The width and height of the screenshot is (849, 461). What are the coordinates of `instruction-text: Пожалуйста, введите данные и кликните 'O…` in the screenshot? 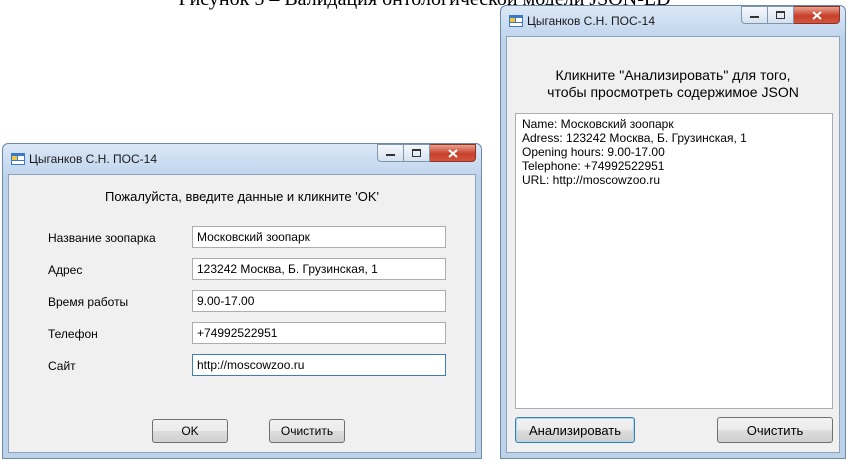 It's located at (241, 196).